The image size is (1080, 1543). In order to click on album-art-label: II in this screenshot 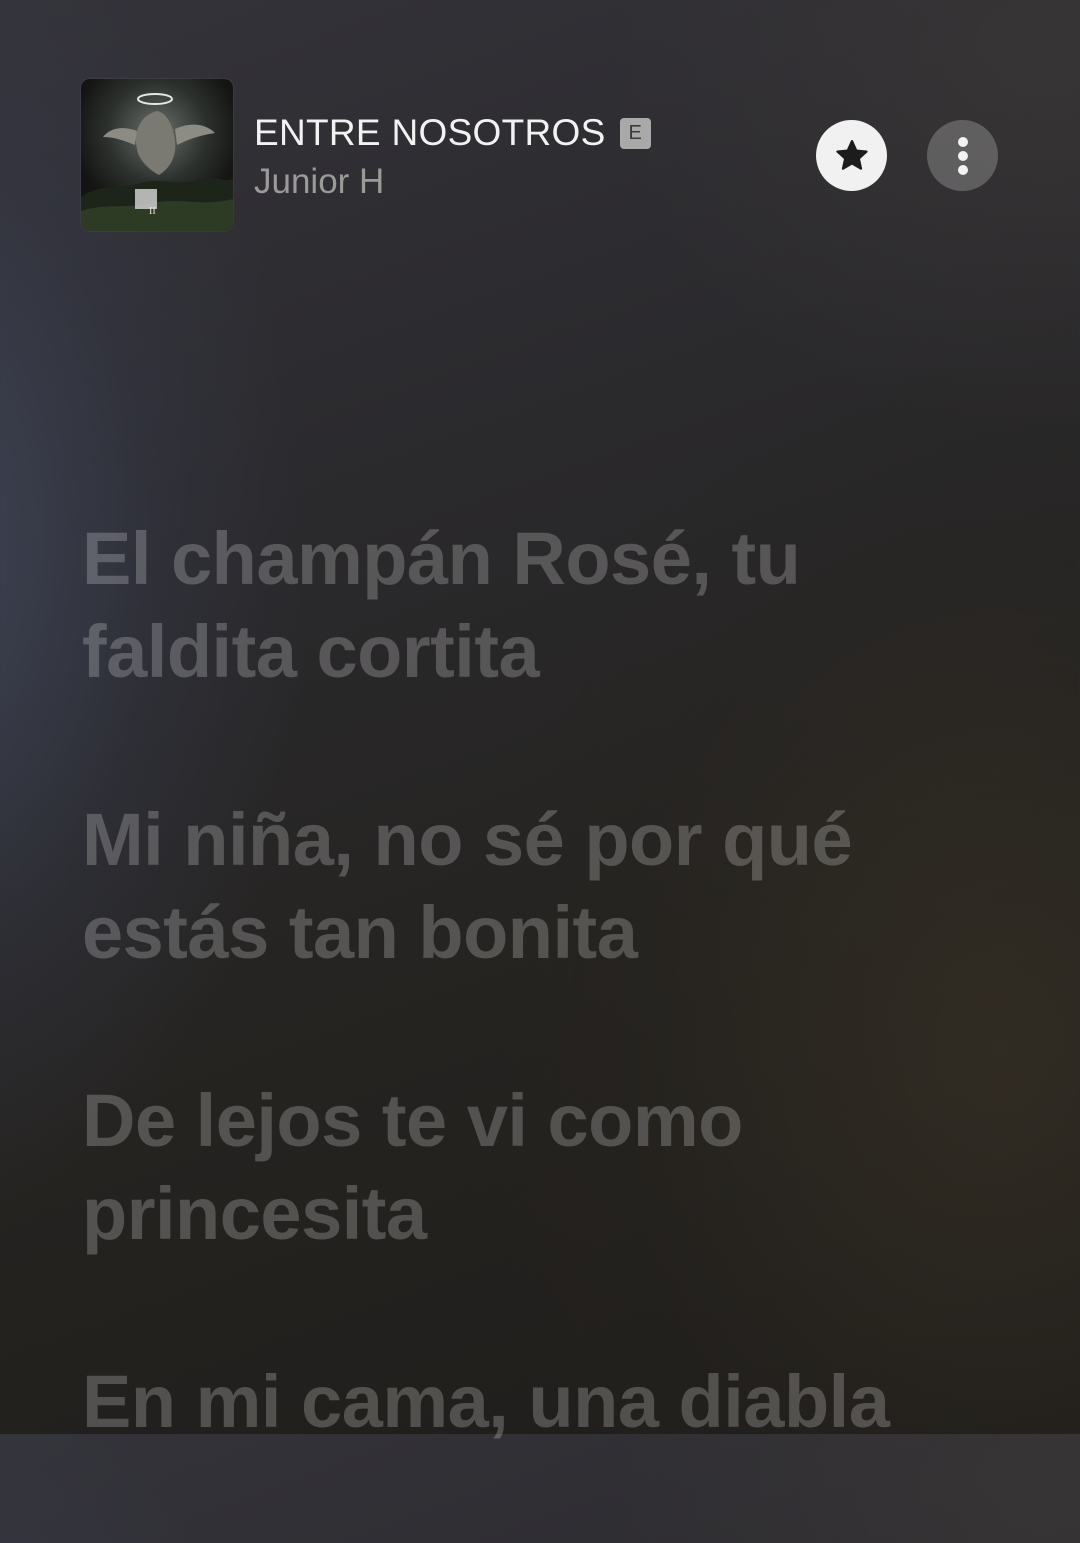, I will do `click(152, 211)`.